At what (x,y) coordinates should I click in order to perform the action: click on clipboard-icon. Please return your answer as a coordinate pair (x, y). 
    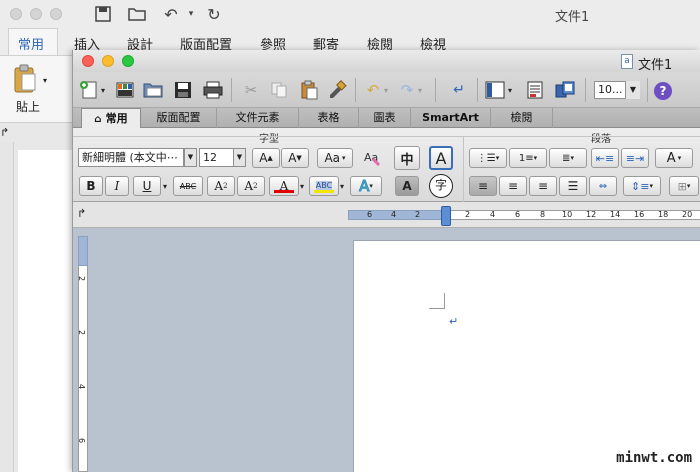
    Looking at the image, I should click on (25, 79).